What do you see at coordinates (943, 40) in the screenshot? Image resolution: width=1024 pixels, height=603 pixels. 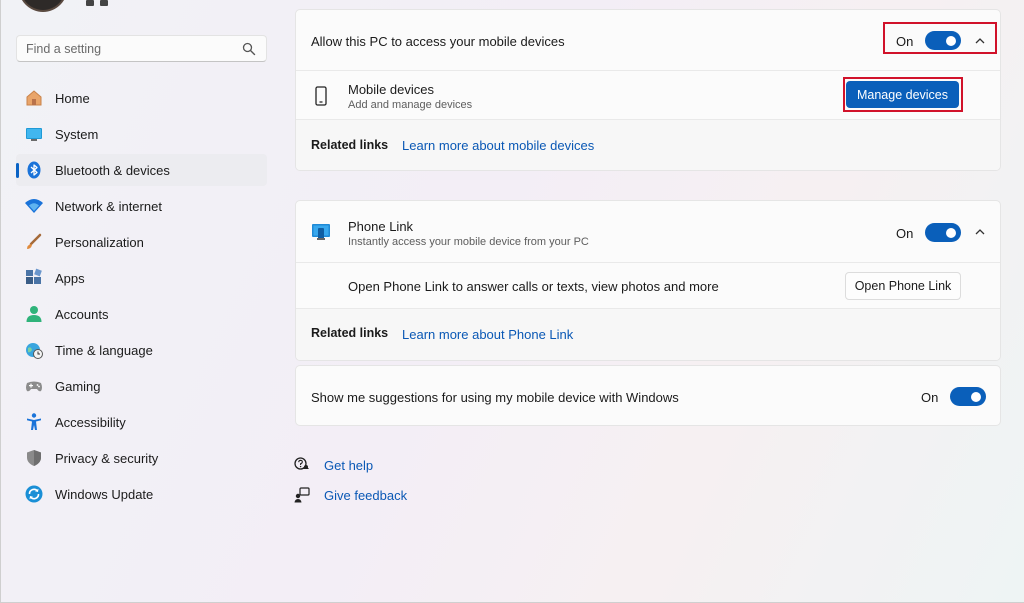 I see `allow-access-toggle` at bounding box center [943, 40].